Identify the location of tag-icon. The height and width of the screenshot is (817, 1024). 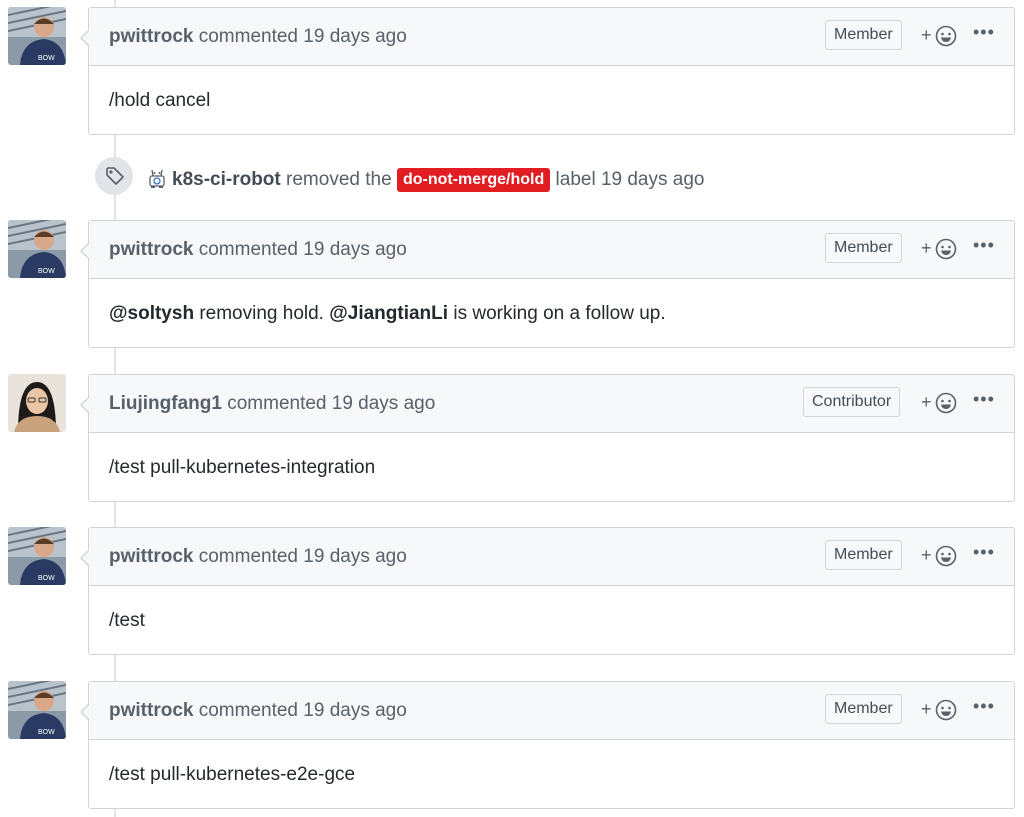
(115, 176).